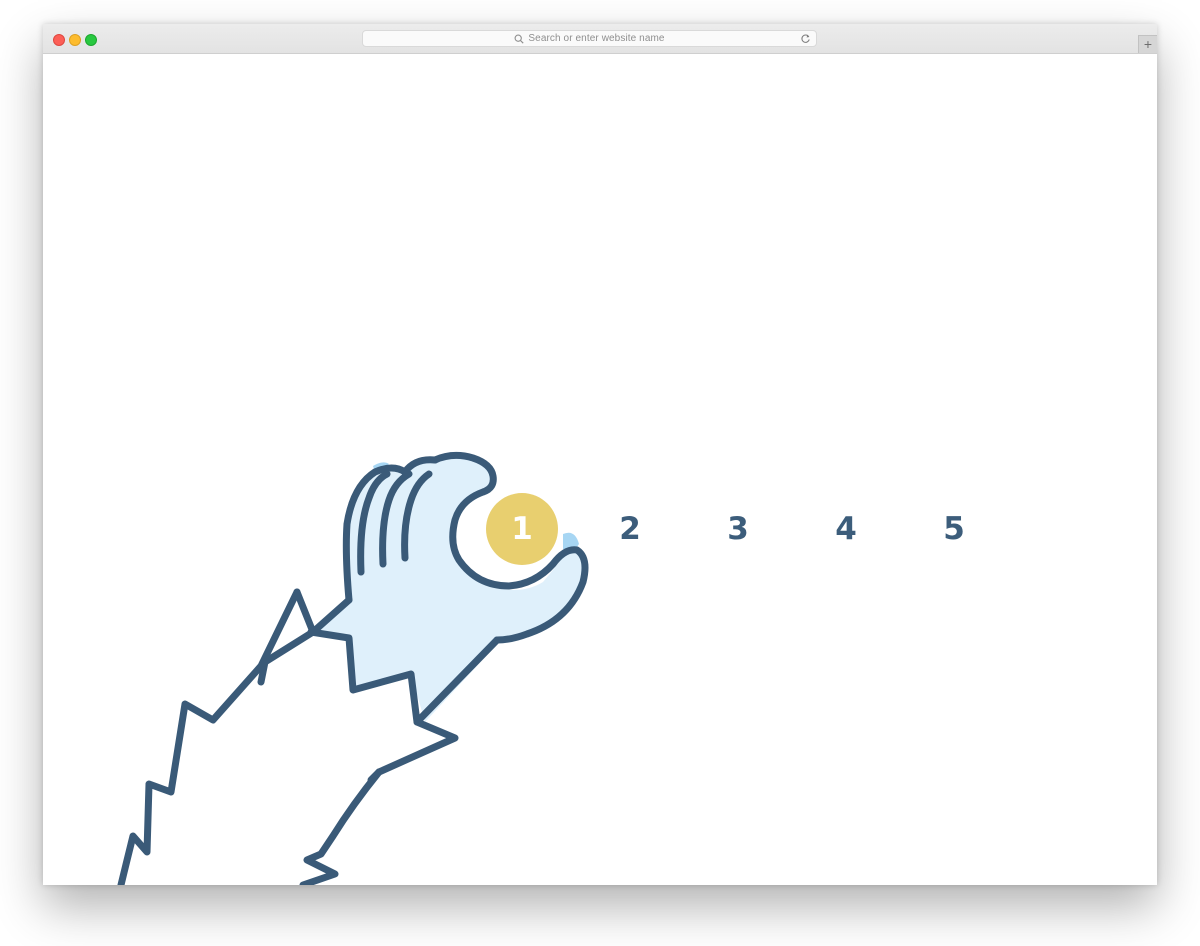  What do you see at coordinates (596, 38) in the screenshot?
I see `address-bar-placeholder: Search or enter website name` at bounding box center [596, 38].